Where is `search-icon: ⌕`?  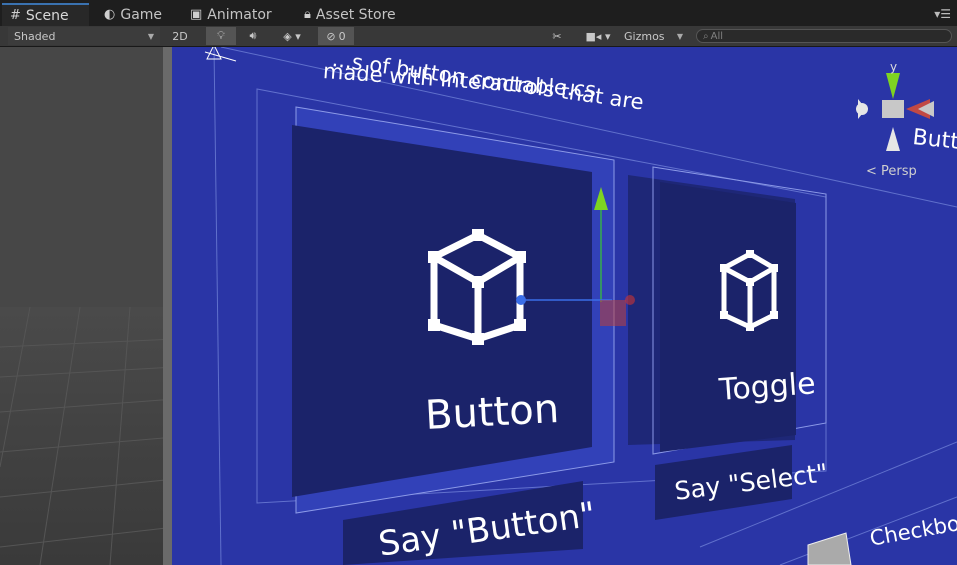 search-icon: ⌕ is located at coordinates (706, 36).